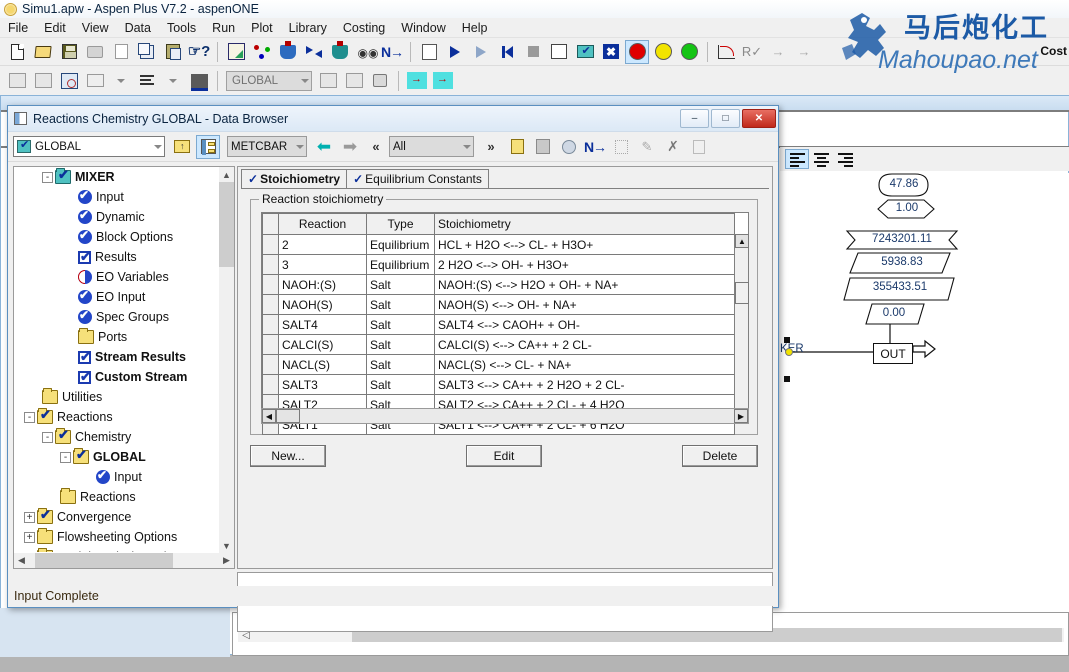 The width and height of the screenshot is (1069, 672). I want to click on zoom-find-icon, so click(69, 81).